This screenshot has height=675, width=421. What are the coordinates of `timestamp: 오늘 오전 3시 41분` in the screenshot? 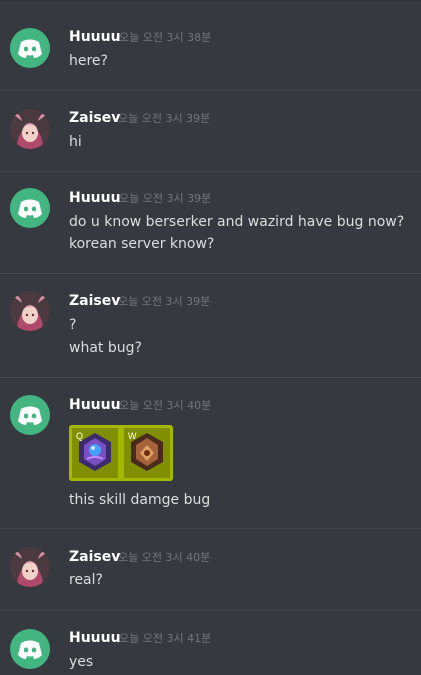 It's located at (165, 638).